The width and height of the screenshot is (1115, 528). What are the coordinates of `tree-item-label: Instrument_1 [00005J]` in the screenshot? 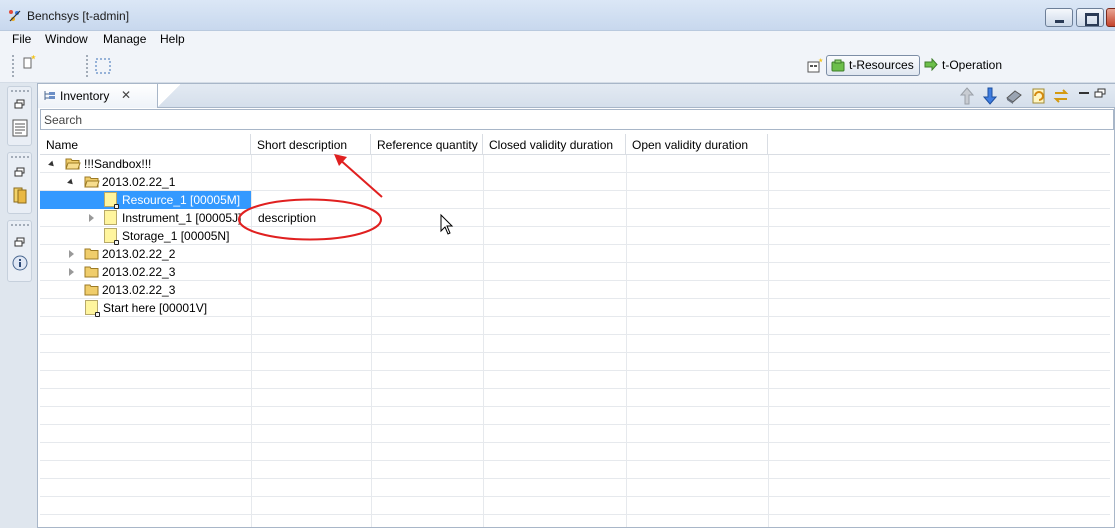 It's located at (182, 218).